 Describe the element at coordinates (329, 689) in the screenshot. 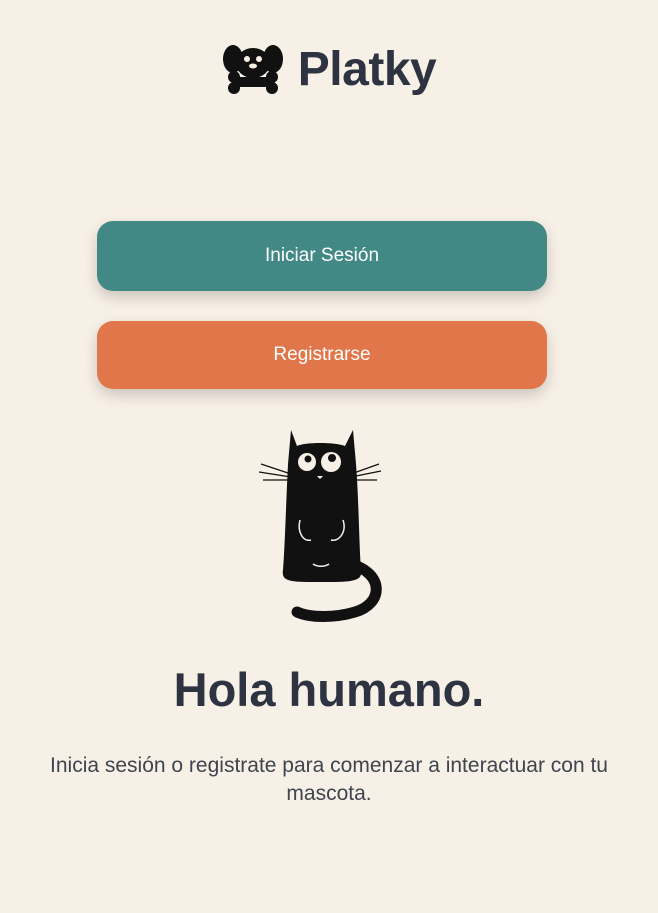

I see `welcome-title: Hola humano.` at that location.